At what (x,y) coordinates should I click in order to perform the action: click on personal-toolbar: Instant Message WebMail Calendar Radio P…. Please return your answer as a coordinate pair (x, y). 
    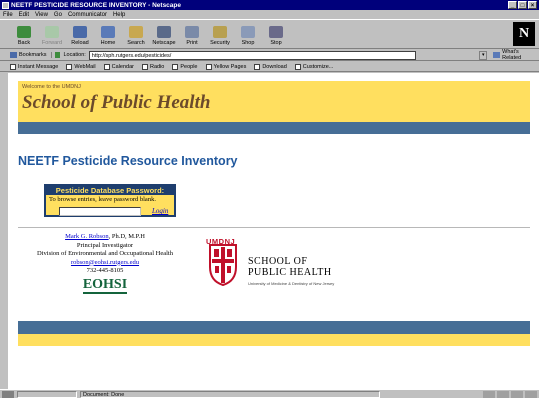
    Looking at the image, I should click on (269, 67).